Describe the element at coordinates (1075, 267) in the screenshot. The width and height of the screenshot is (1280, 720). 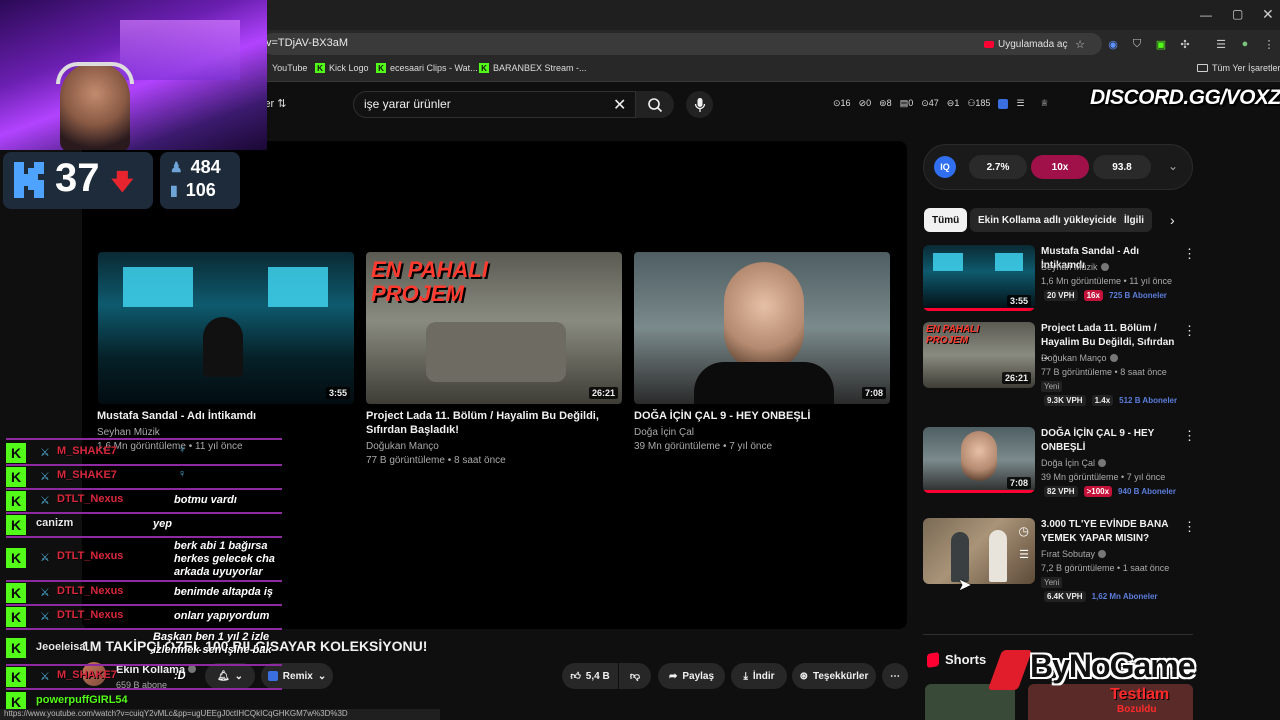
I see `related-channel: Seyhan Müzik` at that location.